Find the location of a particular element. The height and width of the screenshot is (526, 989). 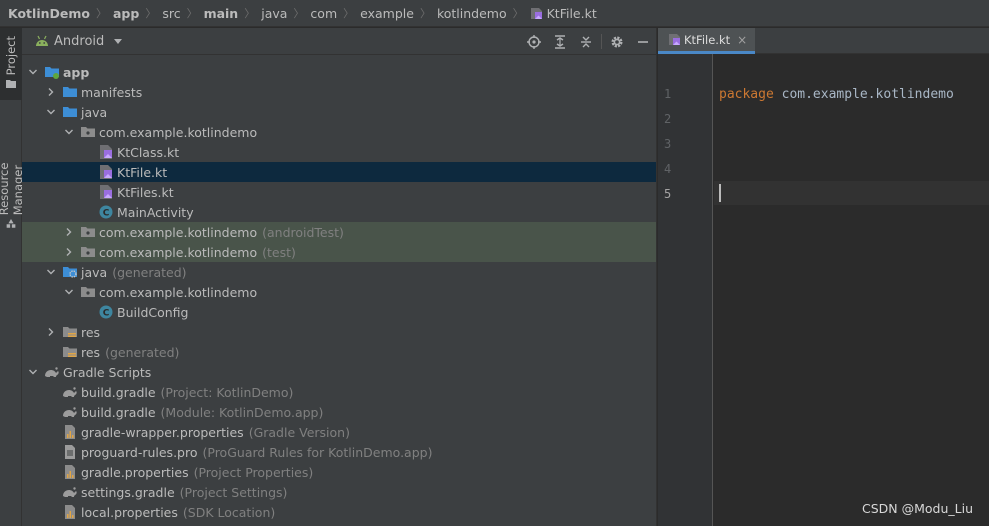

tab-ktfile: KtFile.kt × is located at coordinates (706, 41).